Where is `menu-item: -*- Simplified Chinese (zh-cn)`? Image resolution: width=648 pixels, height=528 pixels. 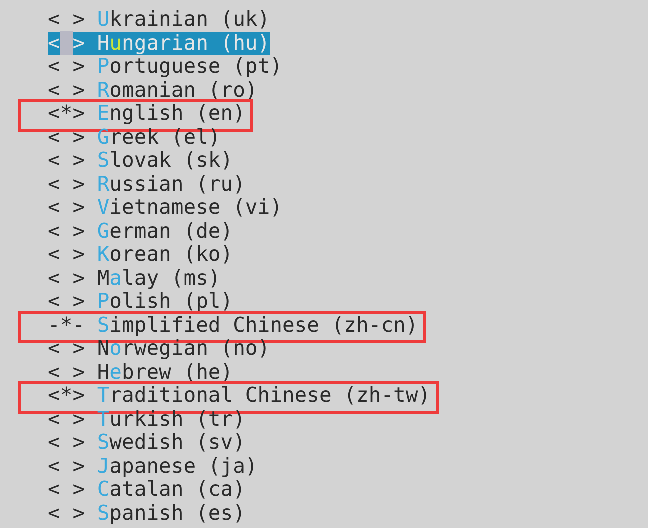
menu-item: -*- Simplified Chinese (zh-cn) is located at coordinates (233, 325).